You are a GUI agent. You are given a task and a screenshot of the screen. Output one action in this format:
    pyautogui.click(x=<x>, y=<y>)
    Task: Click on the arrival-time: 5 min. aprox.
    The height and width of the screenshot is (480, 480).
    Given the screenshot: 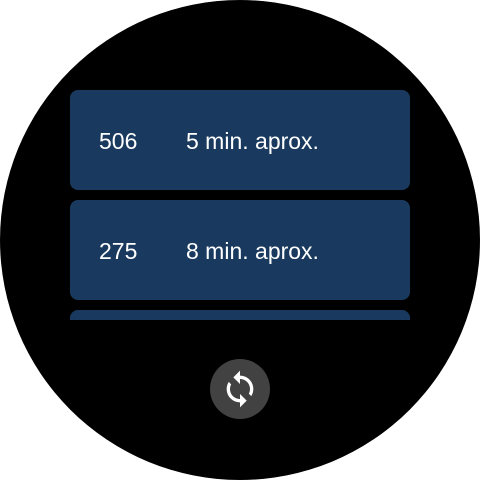 What is the action you would take?
    pyautogui.click(x=252, y=141)
    